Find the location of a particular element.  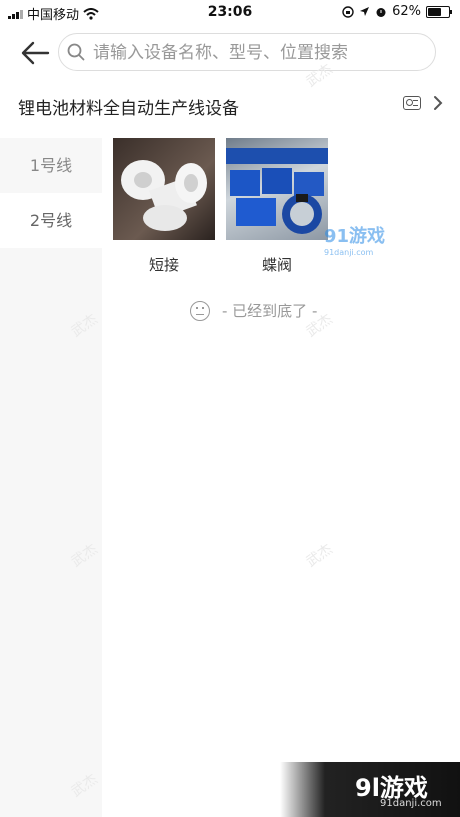

site-logo-corner: 9l游戏 91danji.com is located at coordinates (370, 789).